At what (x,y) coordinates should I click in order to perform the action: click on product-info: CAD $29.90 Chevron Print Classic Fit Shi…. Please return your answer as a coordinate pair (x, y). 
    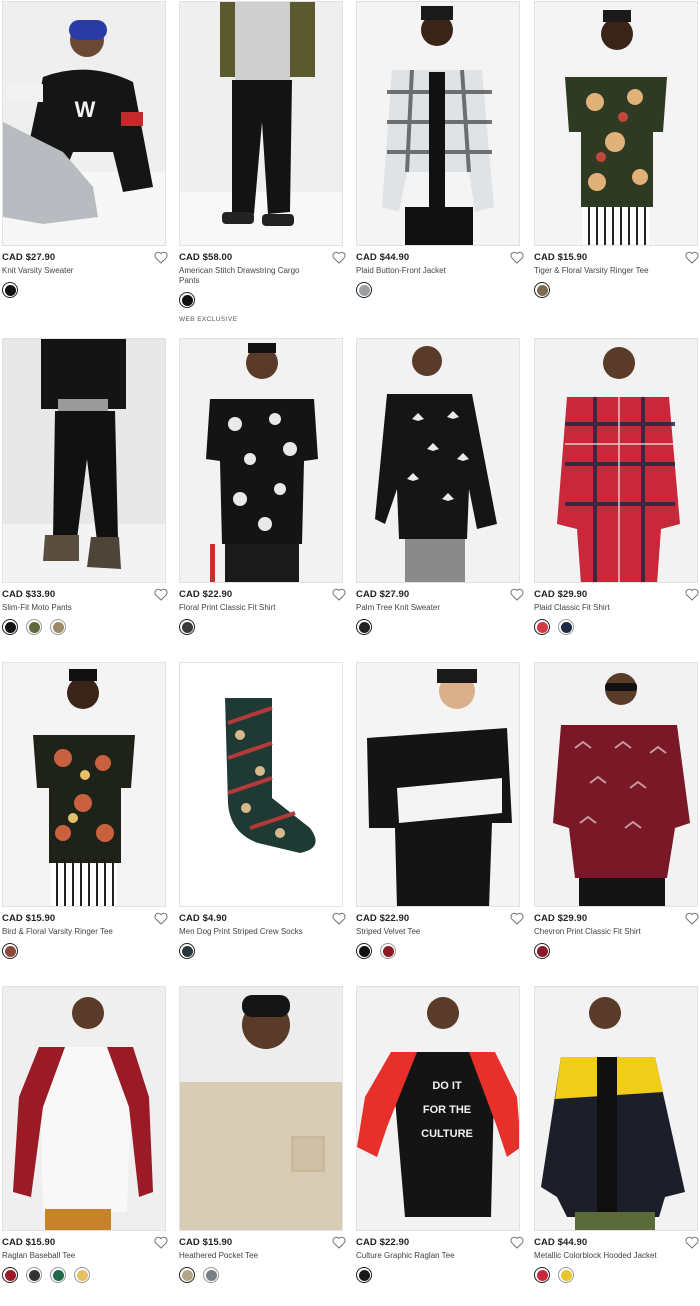
    Looking at the image, I should click on (616, 942).